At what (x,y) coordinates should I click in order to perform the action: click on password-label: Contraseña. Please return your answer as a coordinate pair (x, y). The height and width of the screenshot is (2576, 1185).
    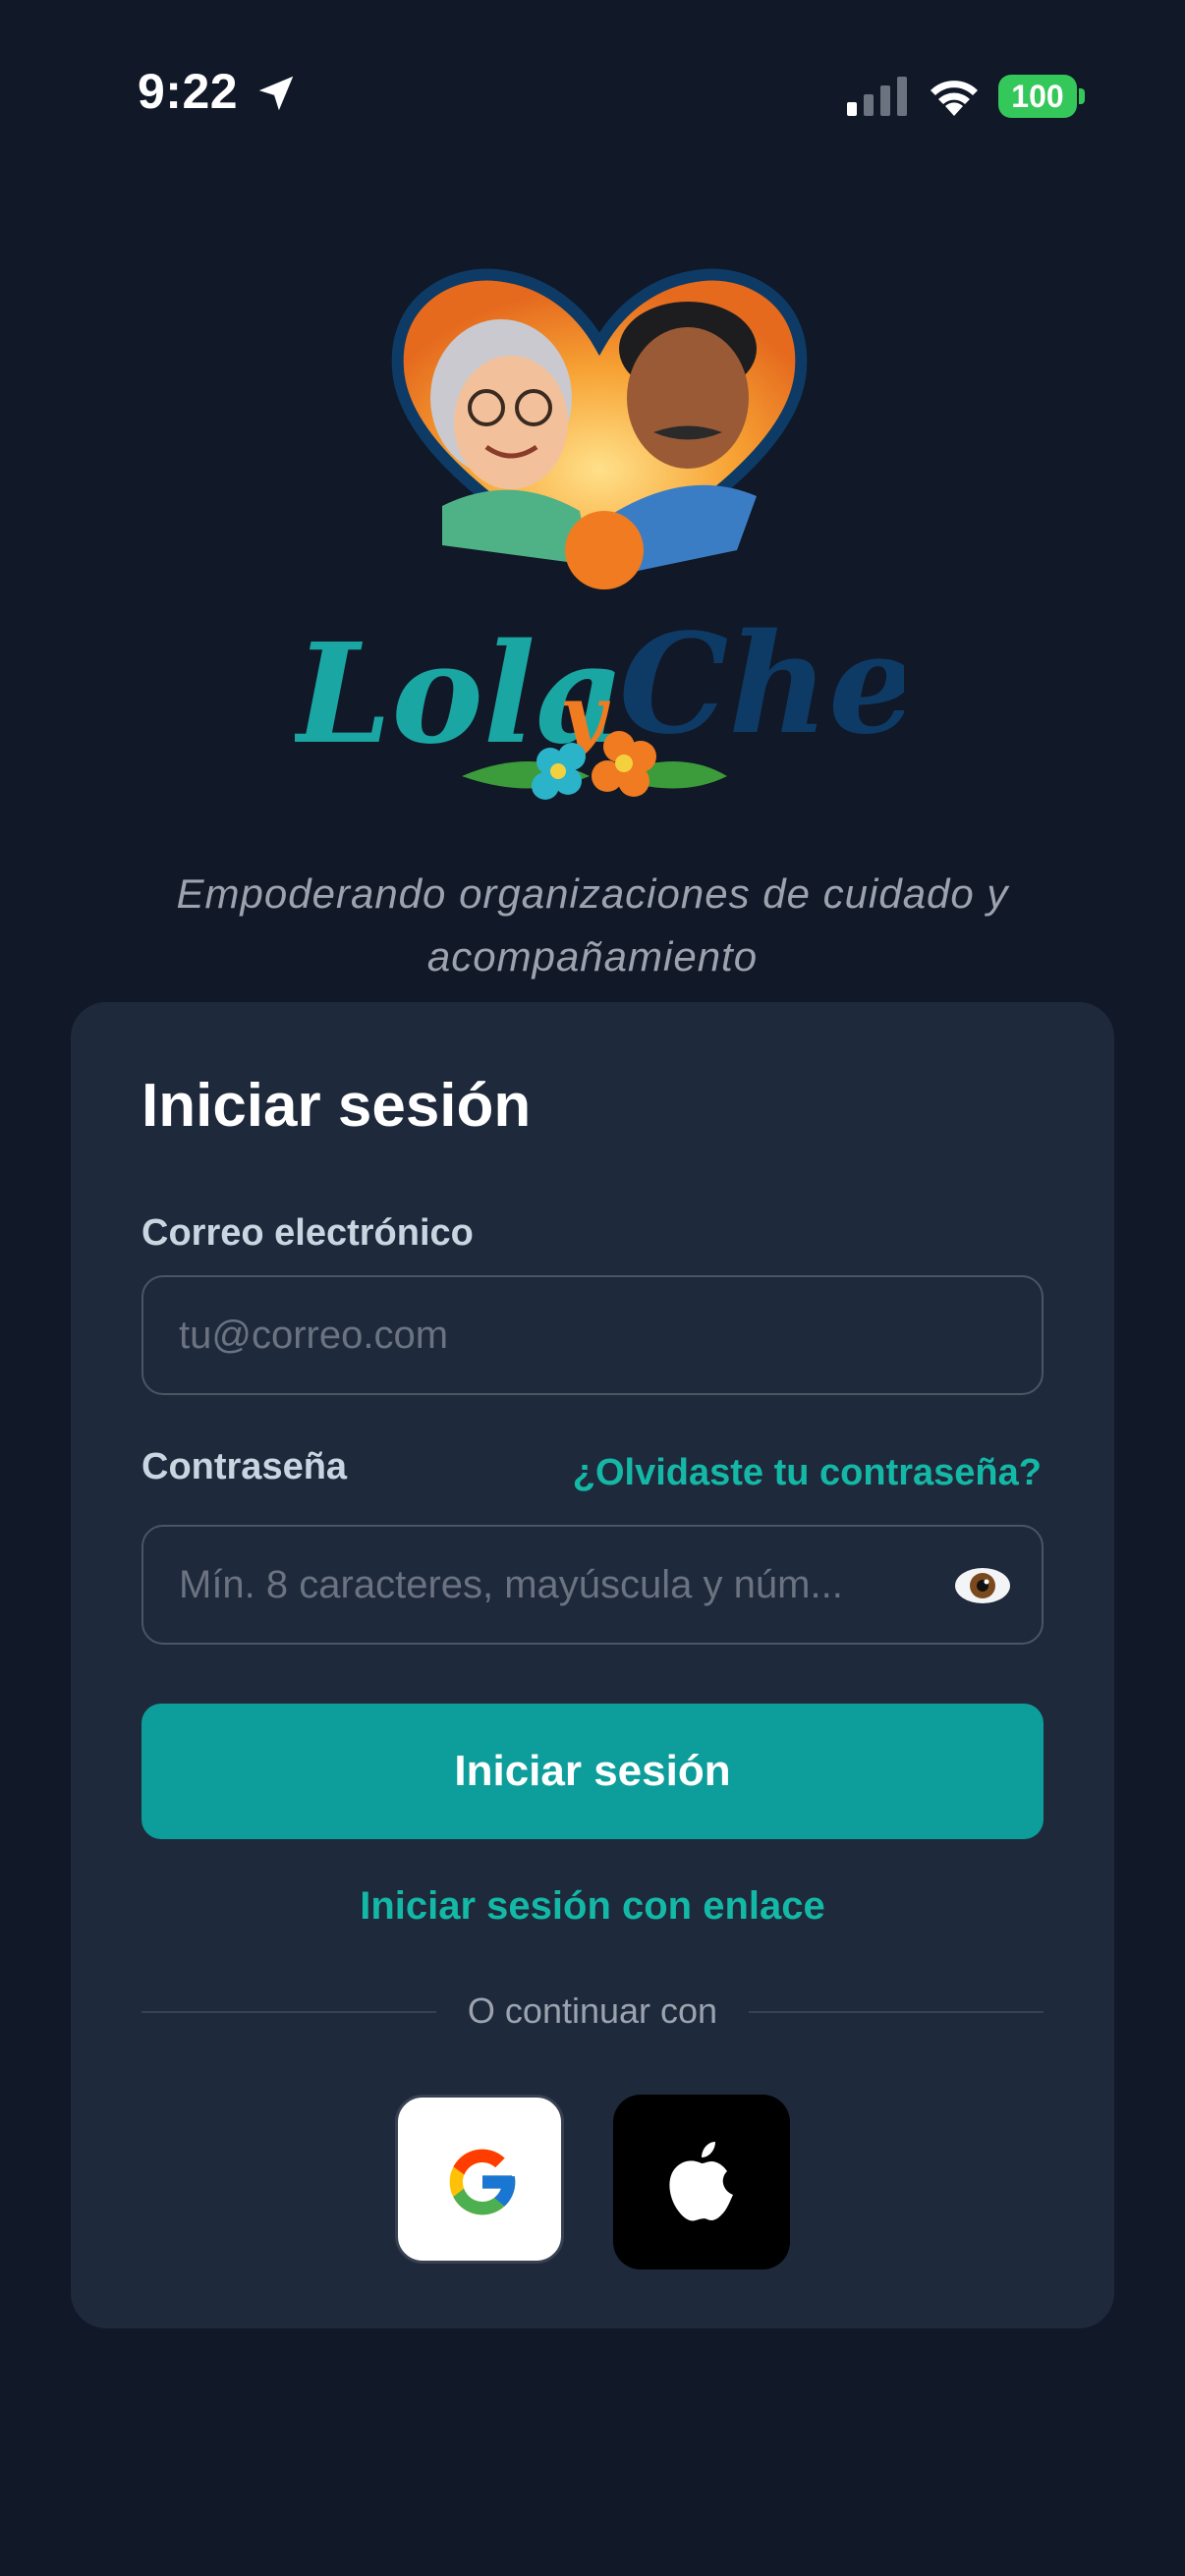
    Looking at the image, I should click on (245, 1466).